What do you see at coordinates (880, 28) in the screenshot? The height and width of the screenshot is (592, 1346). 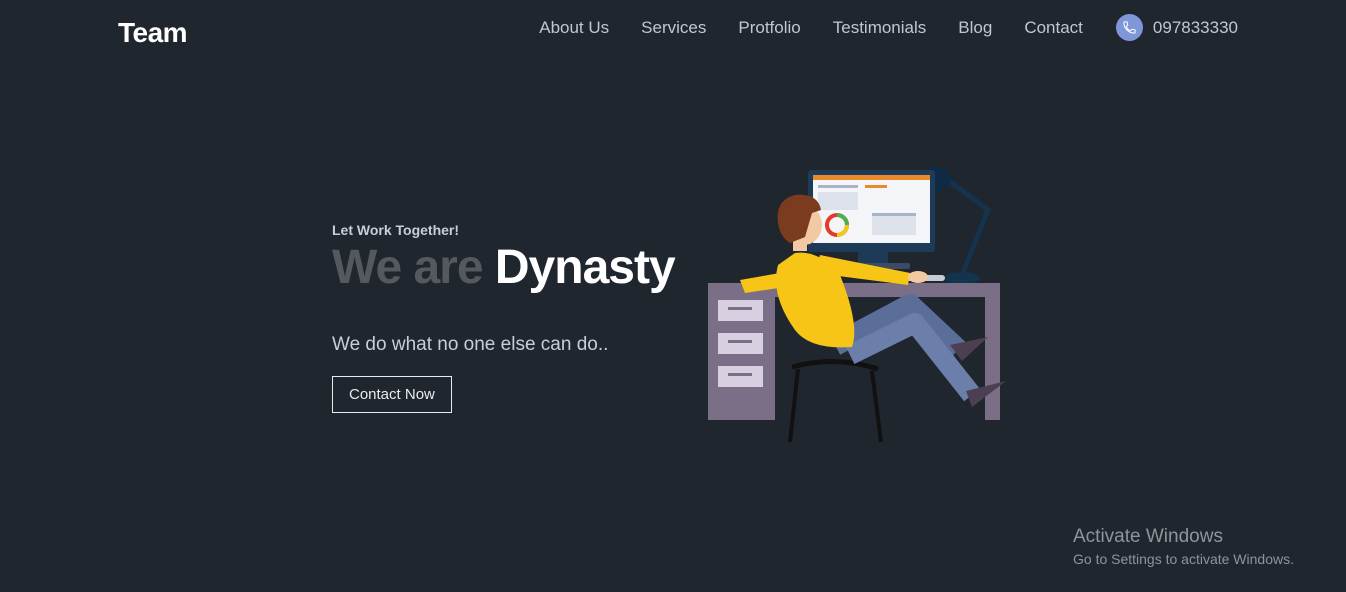 I see `nav-testimonials: Testimonials` at bounding box center [880, 28].